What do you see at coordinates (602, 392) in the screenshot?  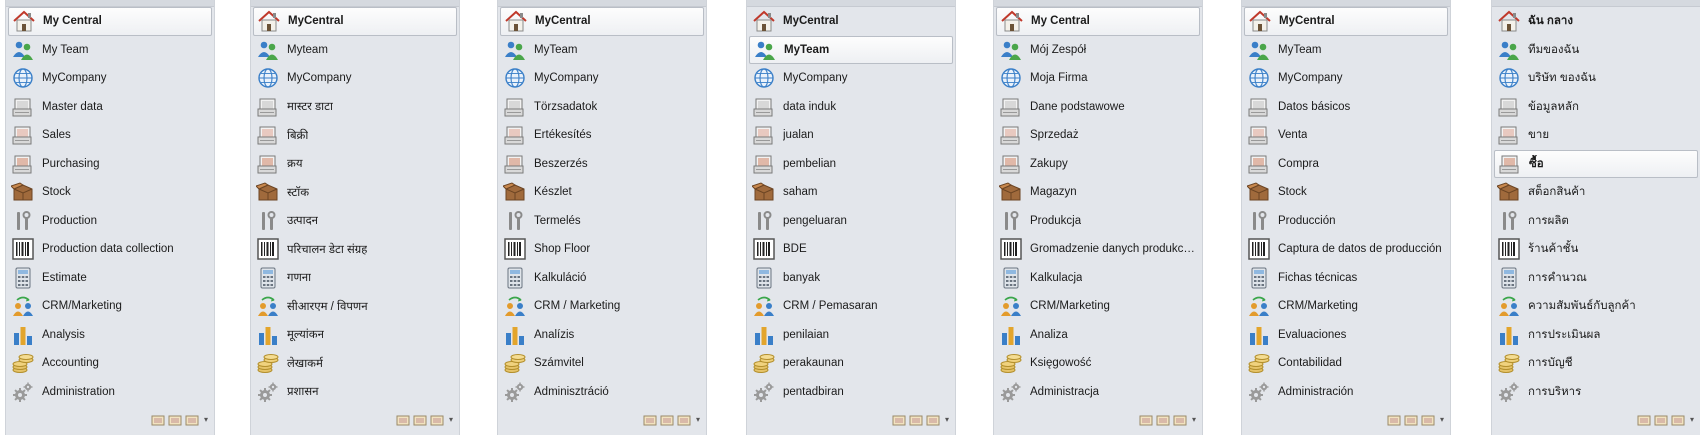 I see `nav-item-administration: Adminisztráció` at bounding box center [602, 392].